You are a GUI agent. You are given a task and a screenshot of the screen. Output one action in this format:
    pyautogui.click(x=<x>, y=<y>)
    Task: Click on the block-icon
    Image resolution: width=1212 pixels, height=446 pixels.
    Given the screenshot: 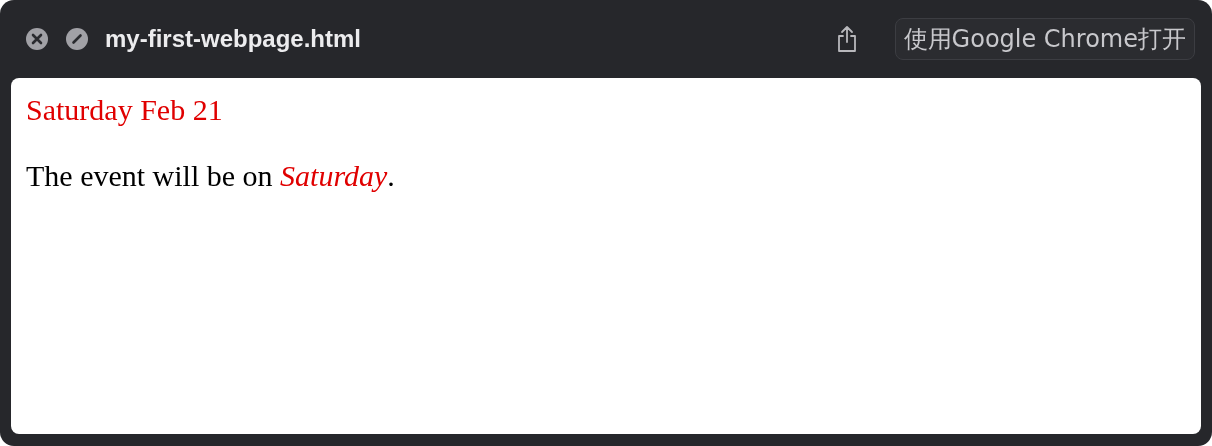 What is the action you would take?
    pyautogui.click(x=77, y=39)
    